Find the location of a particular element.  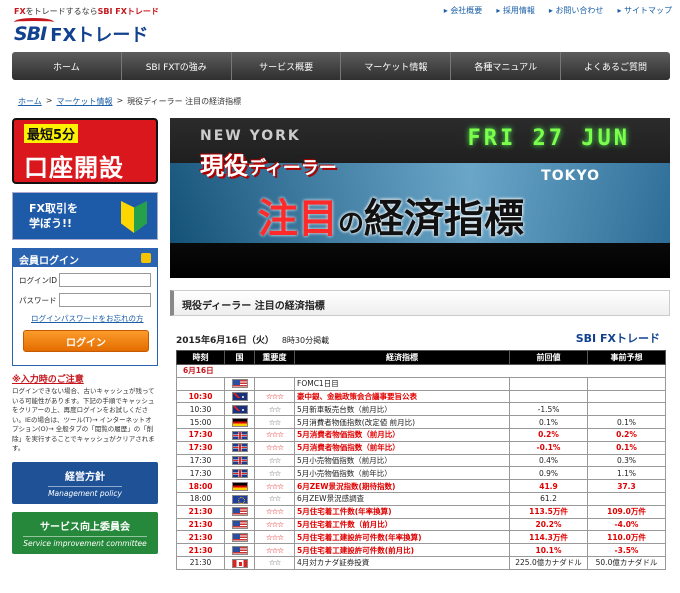

cell-indicator: 5月消費者物価指数(改定値 前月比) is located at coordinates (402, 422).